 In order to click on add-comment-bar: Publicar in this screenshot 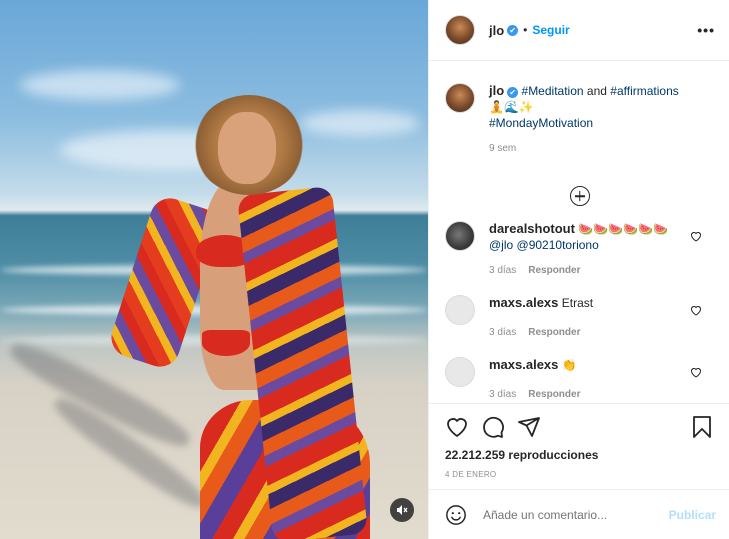, I will do `click(579, 514)`.